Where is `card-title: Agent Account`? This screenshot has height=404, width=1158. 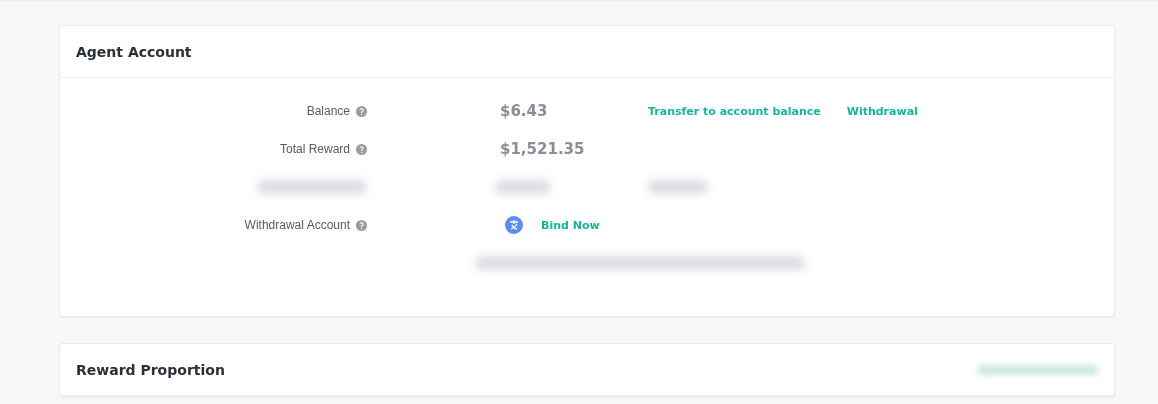
card-title: Agent Account is located at coordinates (134, 51).